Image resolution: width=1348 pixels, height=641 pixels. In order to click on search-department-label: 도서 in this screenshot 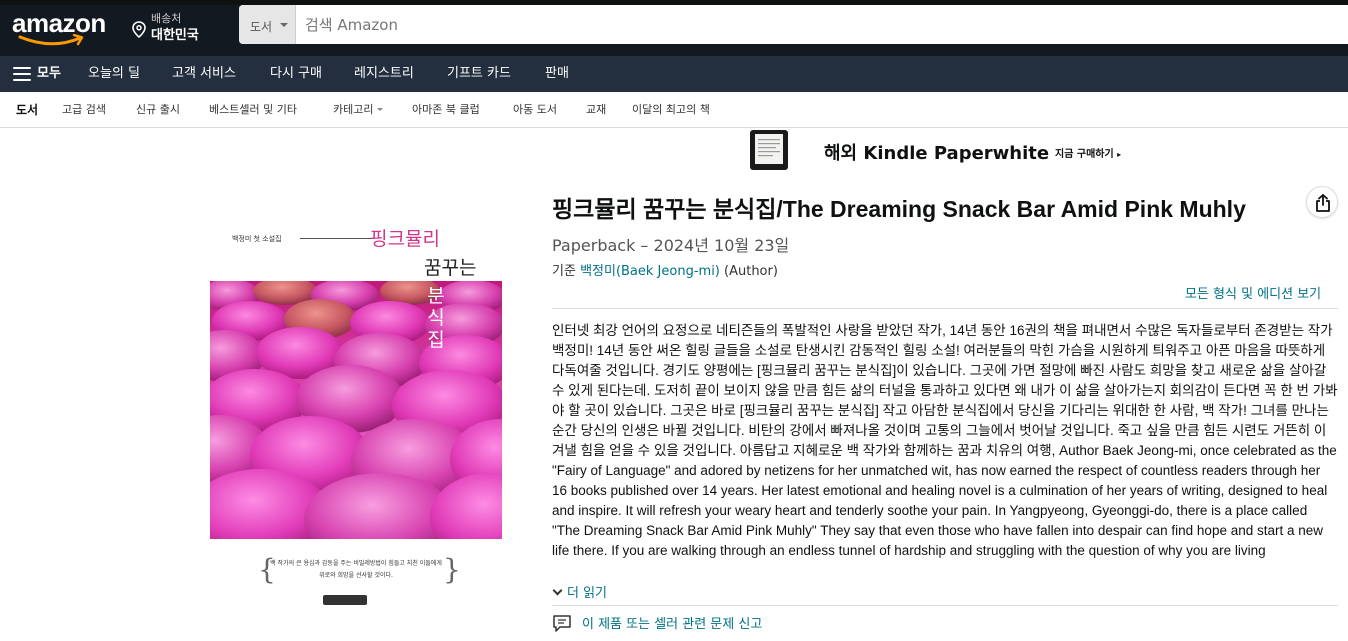, I will do `click(261, 27)`.